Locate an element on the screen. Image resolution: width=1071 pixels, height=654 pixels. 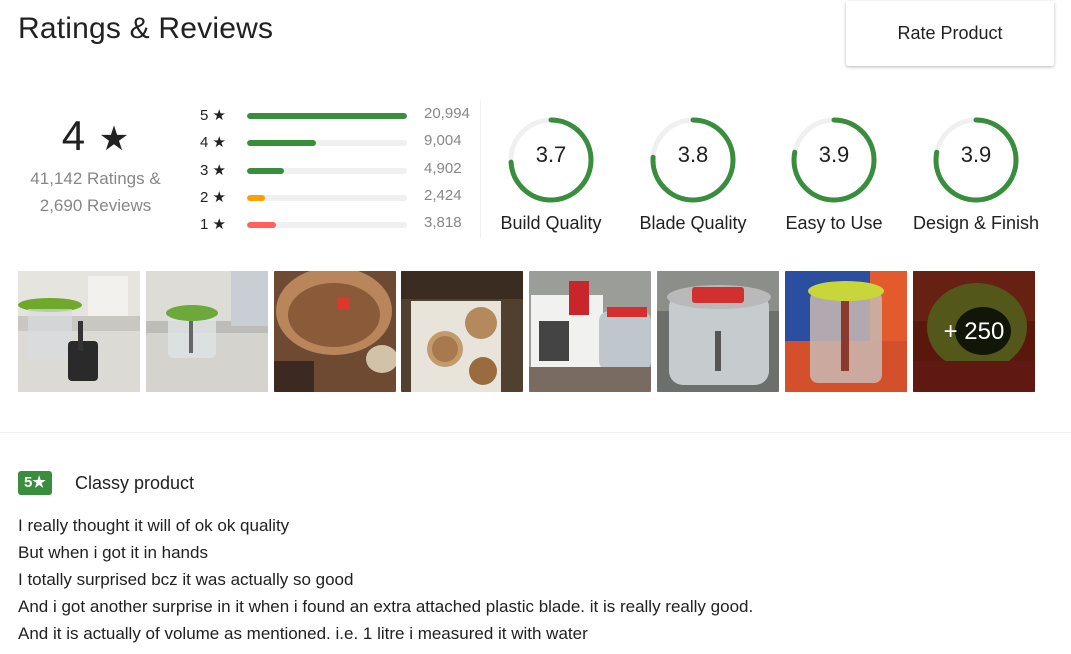
rating-bar-count: 3,818 is located at coordinates (443, 222).